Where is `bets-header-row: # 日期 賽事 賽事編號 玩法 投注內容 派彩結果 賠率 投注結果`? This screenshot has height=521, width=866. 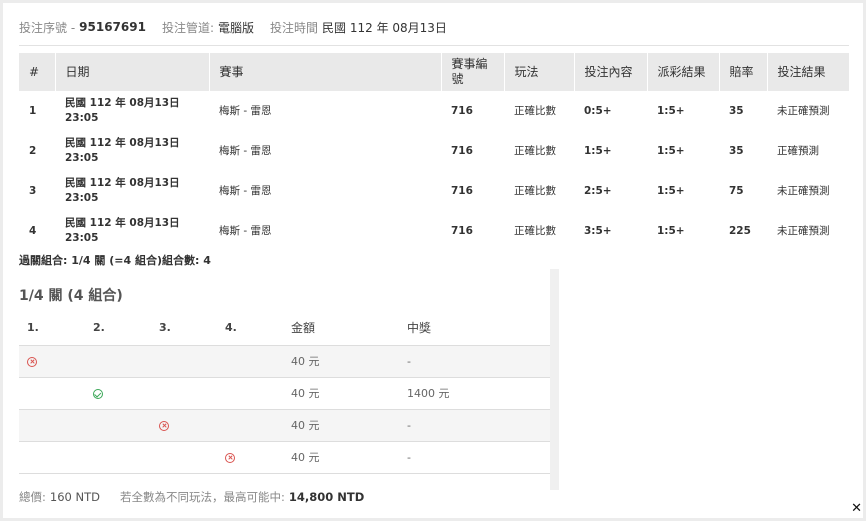 bets-header-row: # 日期 賽事 賽事編號 玩法 投注內容 派彩結果 賠率 投注結果 is located at coordinates (434, 72).